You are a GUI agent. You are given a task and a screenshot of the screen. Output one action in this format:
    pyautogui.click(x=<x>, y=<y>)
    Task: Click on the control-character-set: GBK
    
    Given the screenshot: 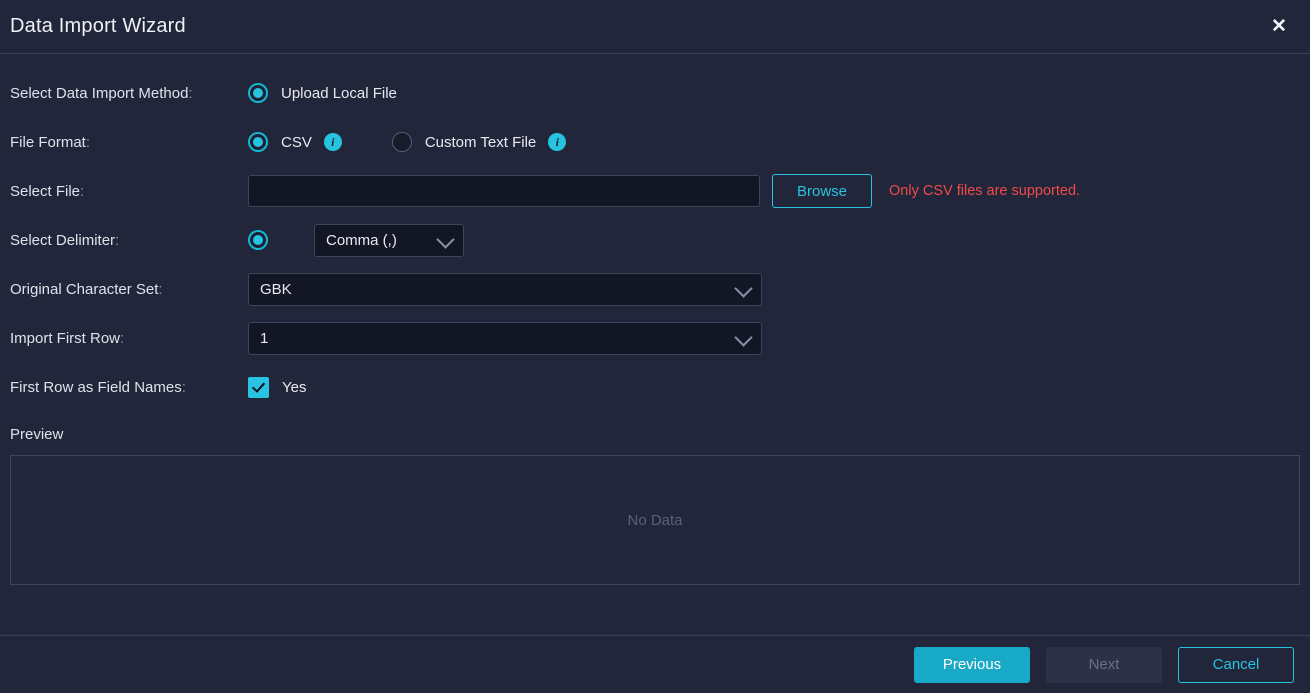 What is the action you would take?
    pyautogui.click(x=505, y=289)
    